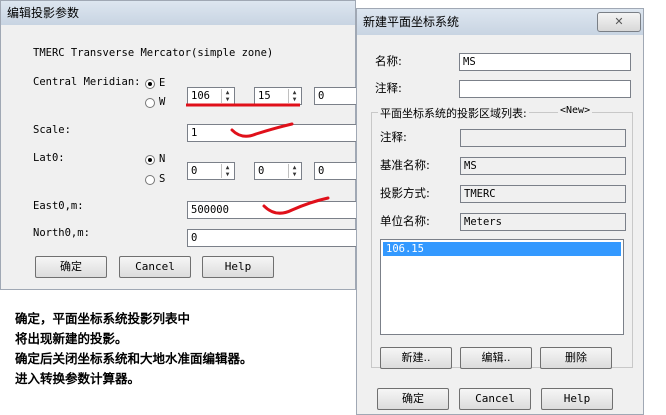 This screenshot has height=415, width=666. I want to click on central-meridian-east-radio, so click(150, 84).